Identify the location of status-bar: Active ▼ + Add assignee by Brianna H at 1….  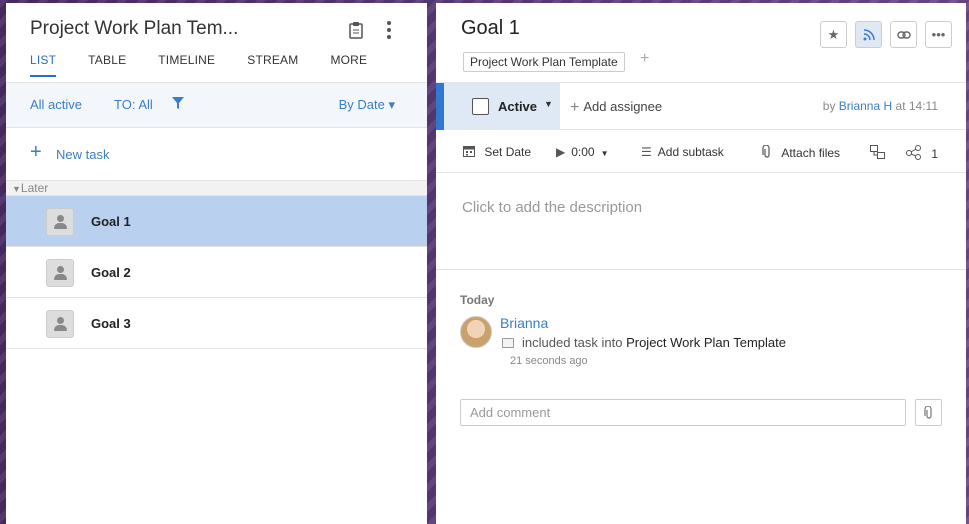
(701, 106).